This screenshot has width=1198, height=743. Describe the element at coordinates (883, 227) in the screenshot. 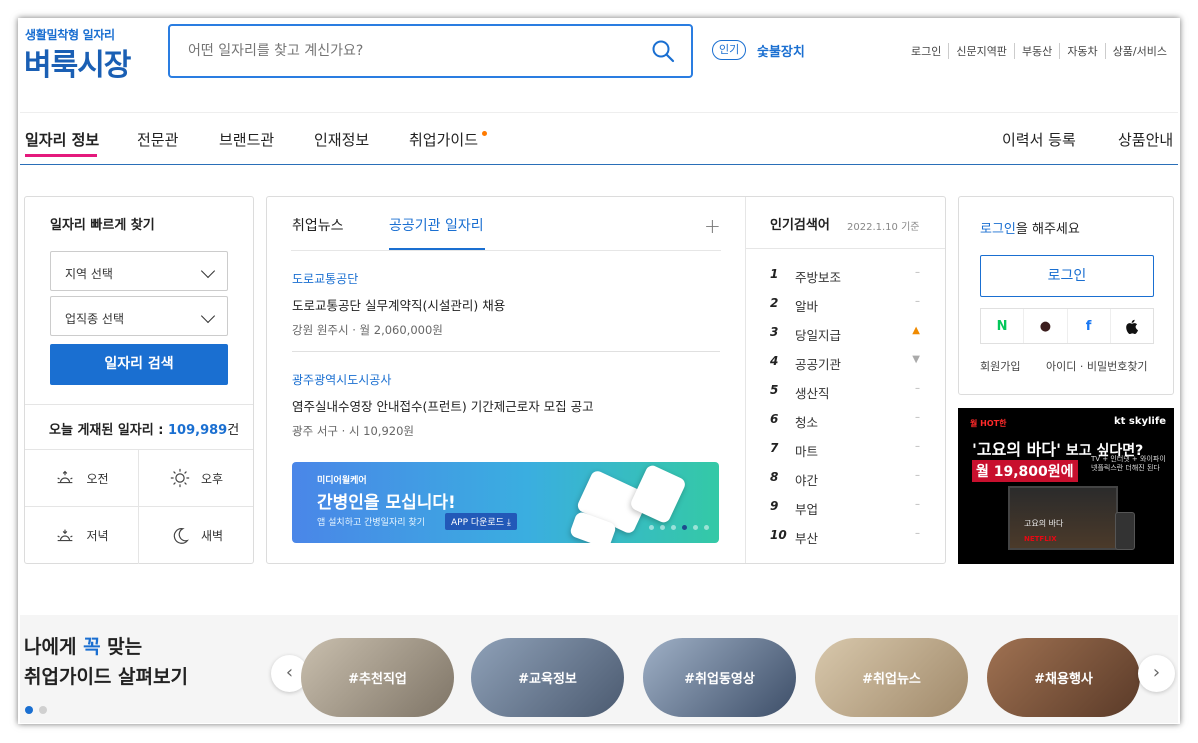

I see `popular-keywords-date: 2022.1.10 기준` at that location.